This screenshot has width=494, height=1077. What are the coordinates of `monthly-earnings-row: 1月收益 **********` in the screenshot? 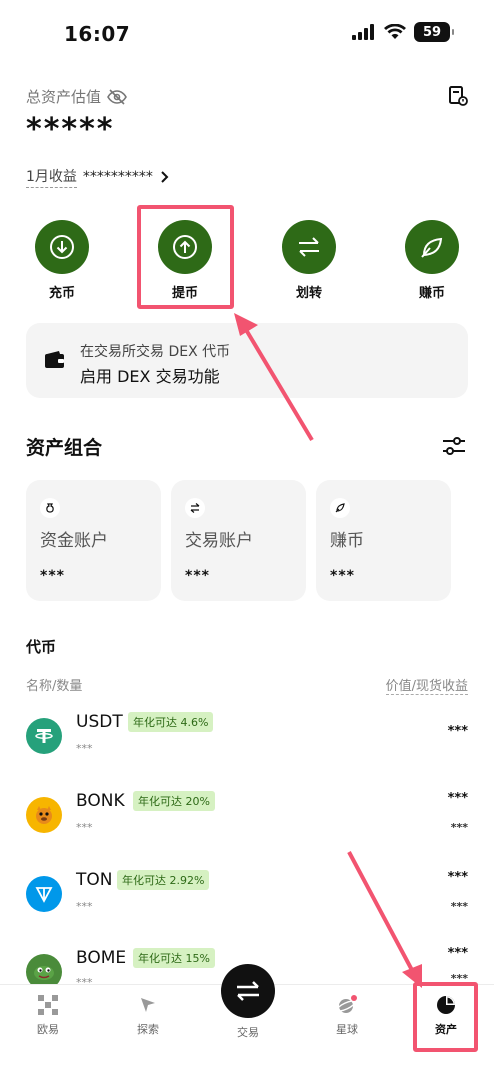 It's located at (97, 177).